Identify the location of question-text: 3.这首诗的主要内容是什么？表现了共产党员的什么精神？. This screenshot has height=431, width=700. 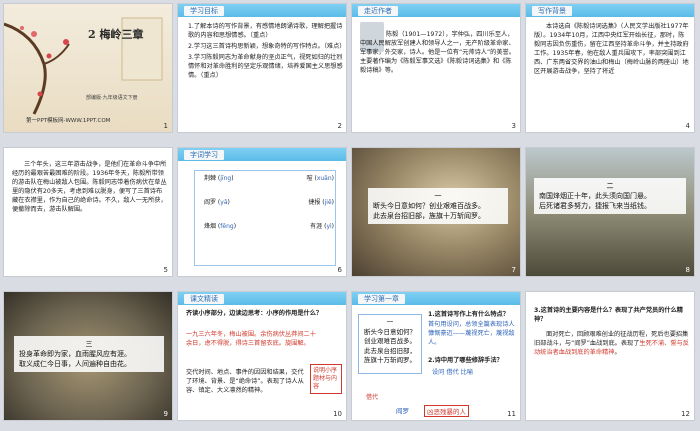
(608, 315).